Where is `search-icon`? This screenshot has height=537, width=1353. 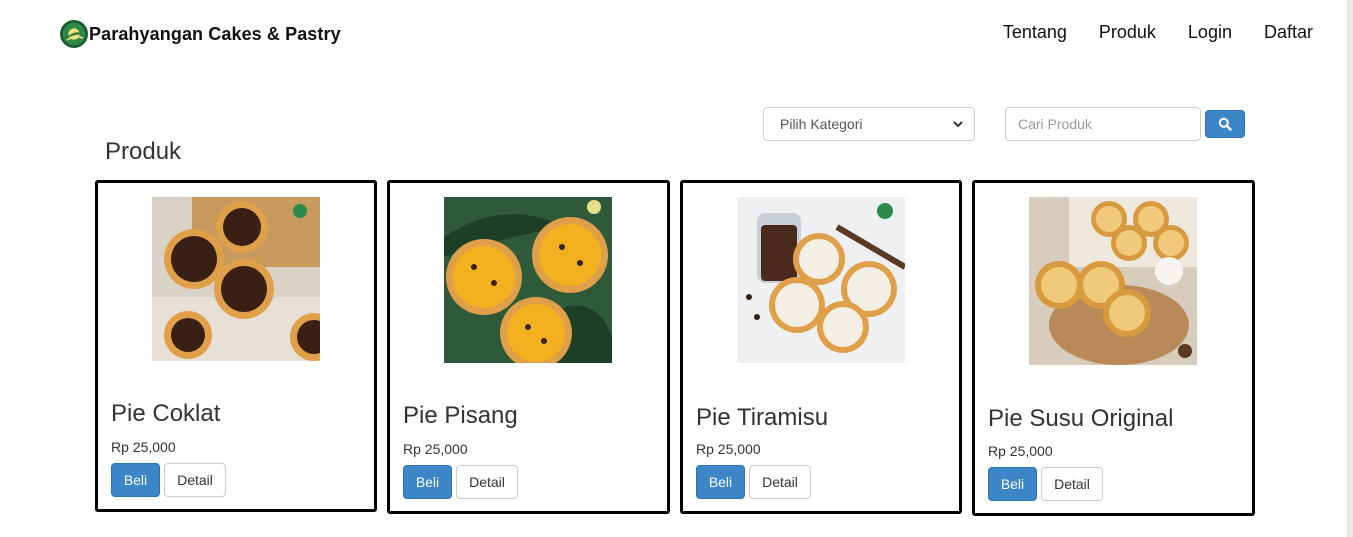
search-icon is located at coordinates (1225, 124).